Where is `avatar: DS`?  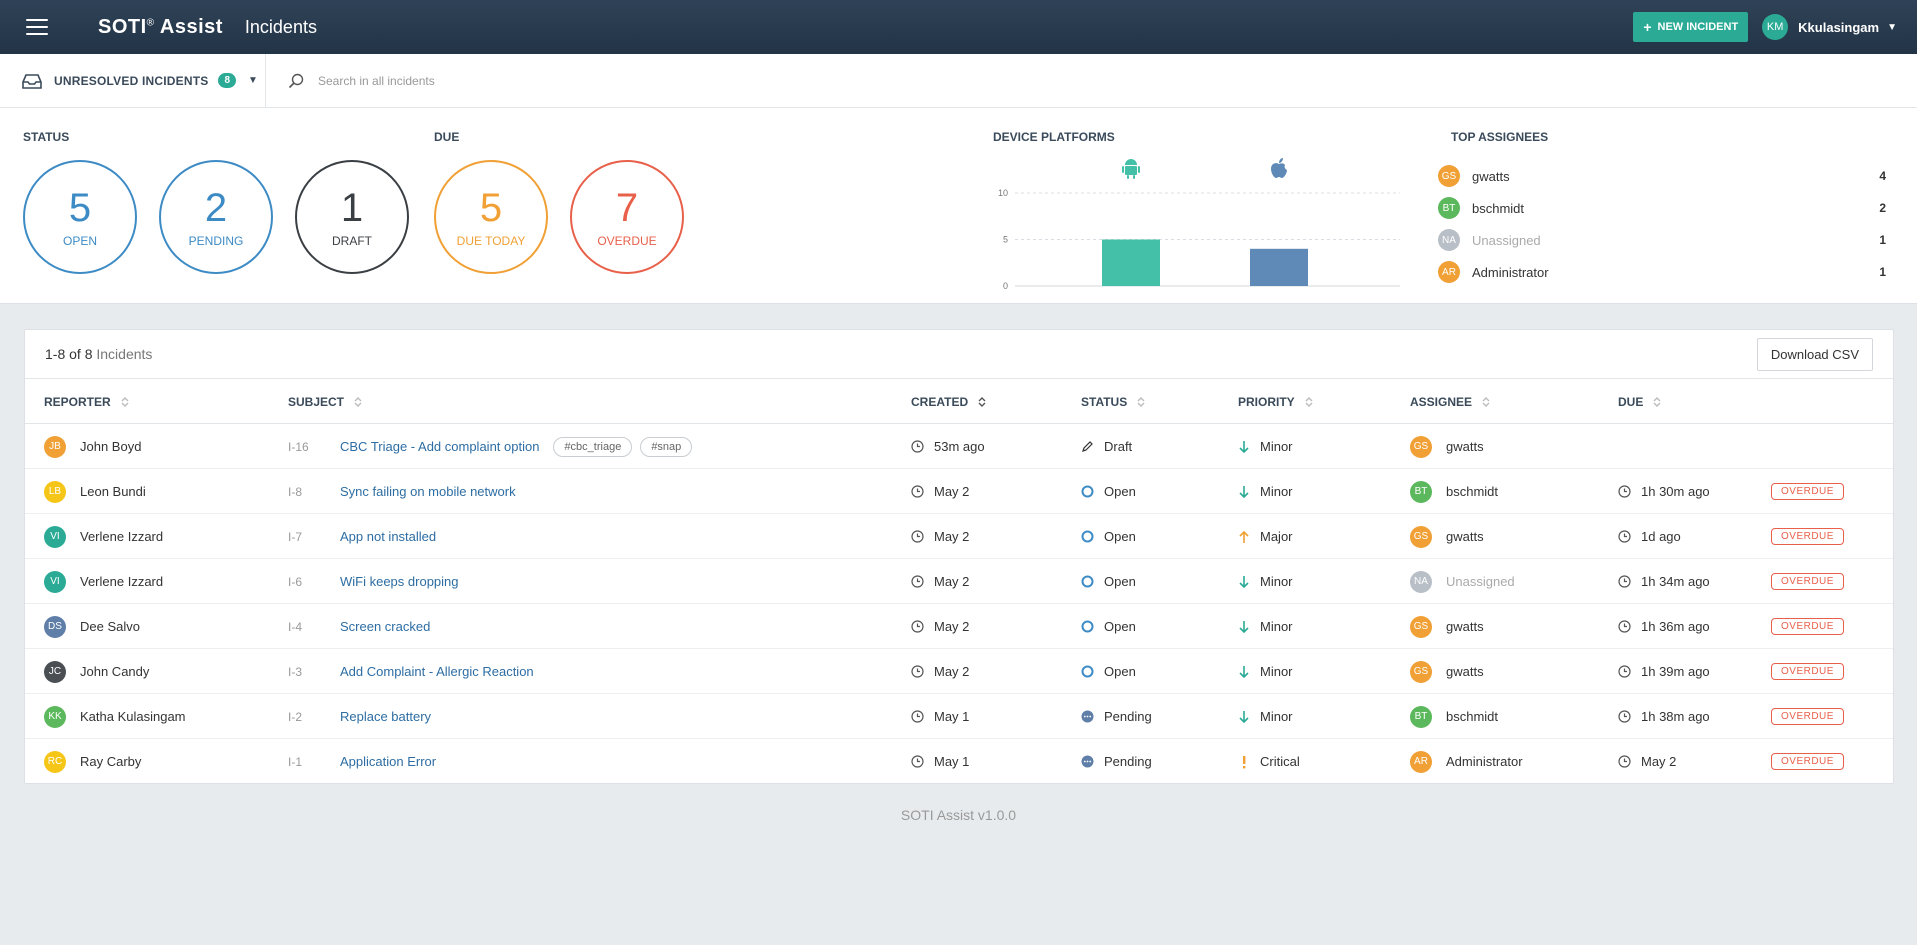 avatar: DS is located at coordinates (55, 626).